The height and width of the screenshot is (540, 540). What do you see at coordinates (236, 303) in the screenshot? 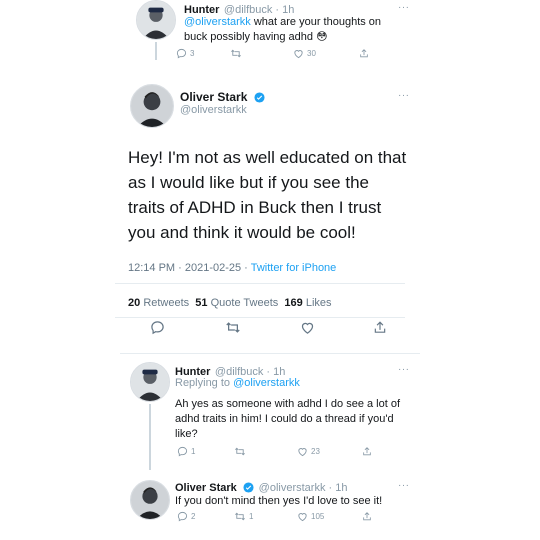
I see `quote-tweets-stat: 51 Quote Tweets` at bounding box center [236, 303].